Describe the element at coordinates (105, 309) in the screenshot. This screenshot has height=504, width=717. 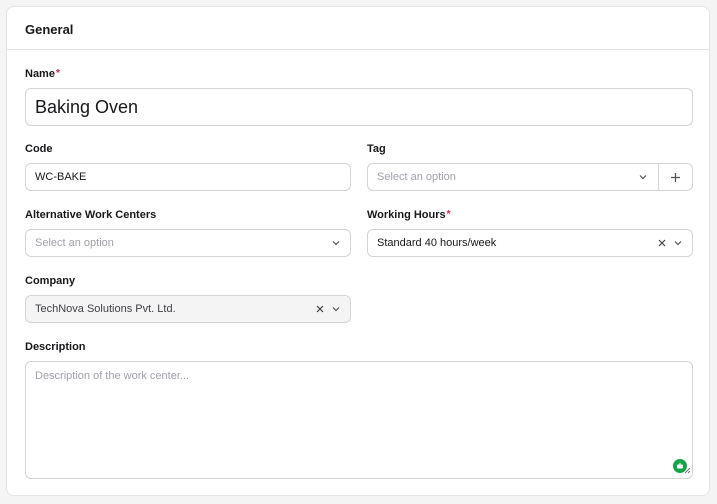
I see `company-value: TechNova Solutions Pvt. Ltd.` at that location.